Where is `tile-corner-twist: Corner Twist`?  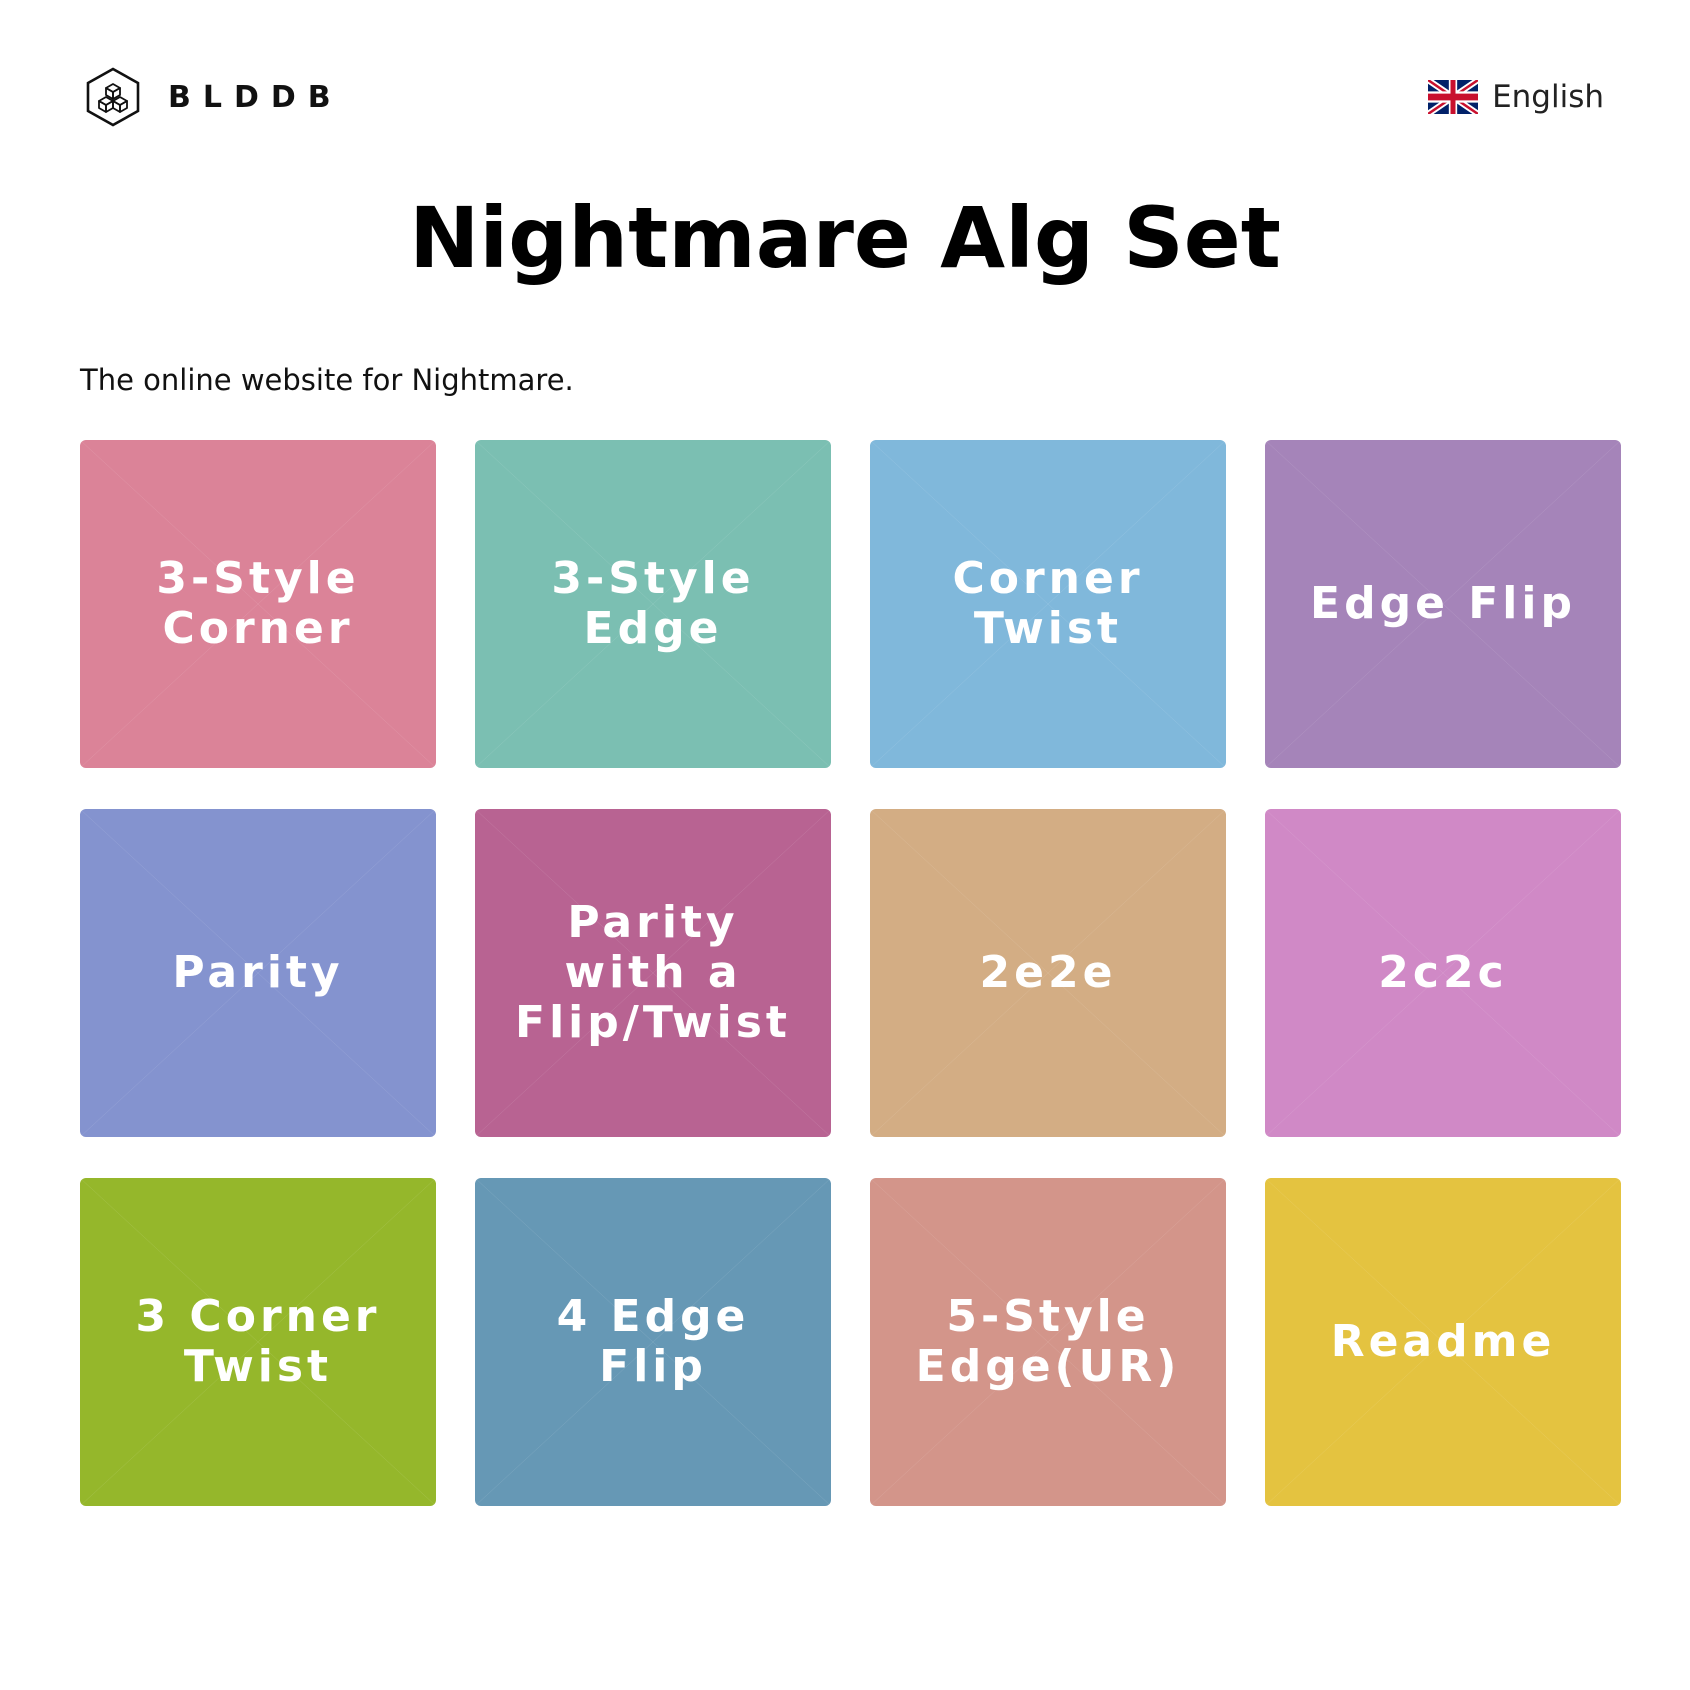
tile-corner-twist: Corner Twist is located at coordinates (1048, 604).